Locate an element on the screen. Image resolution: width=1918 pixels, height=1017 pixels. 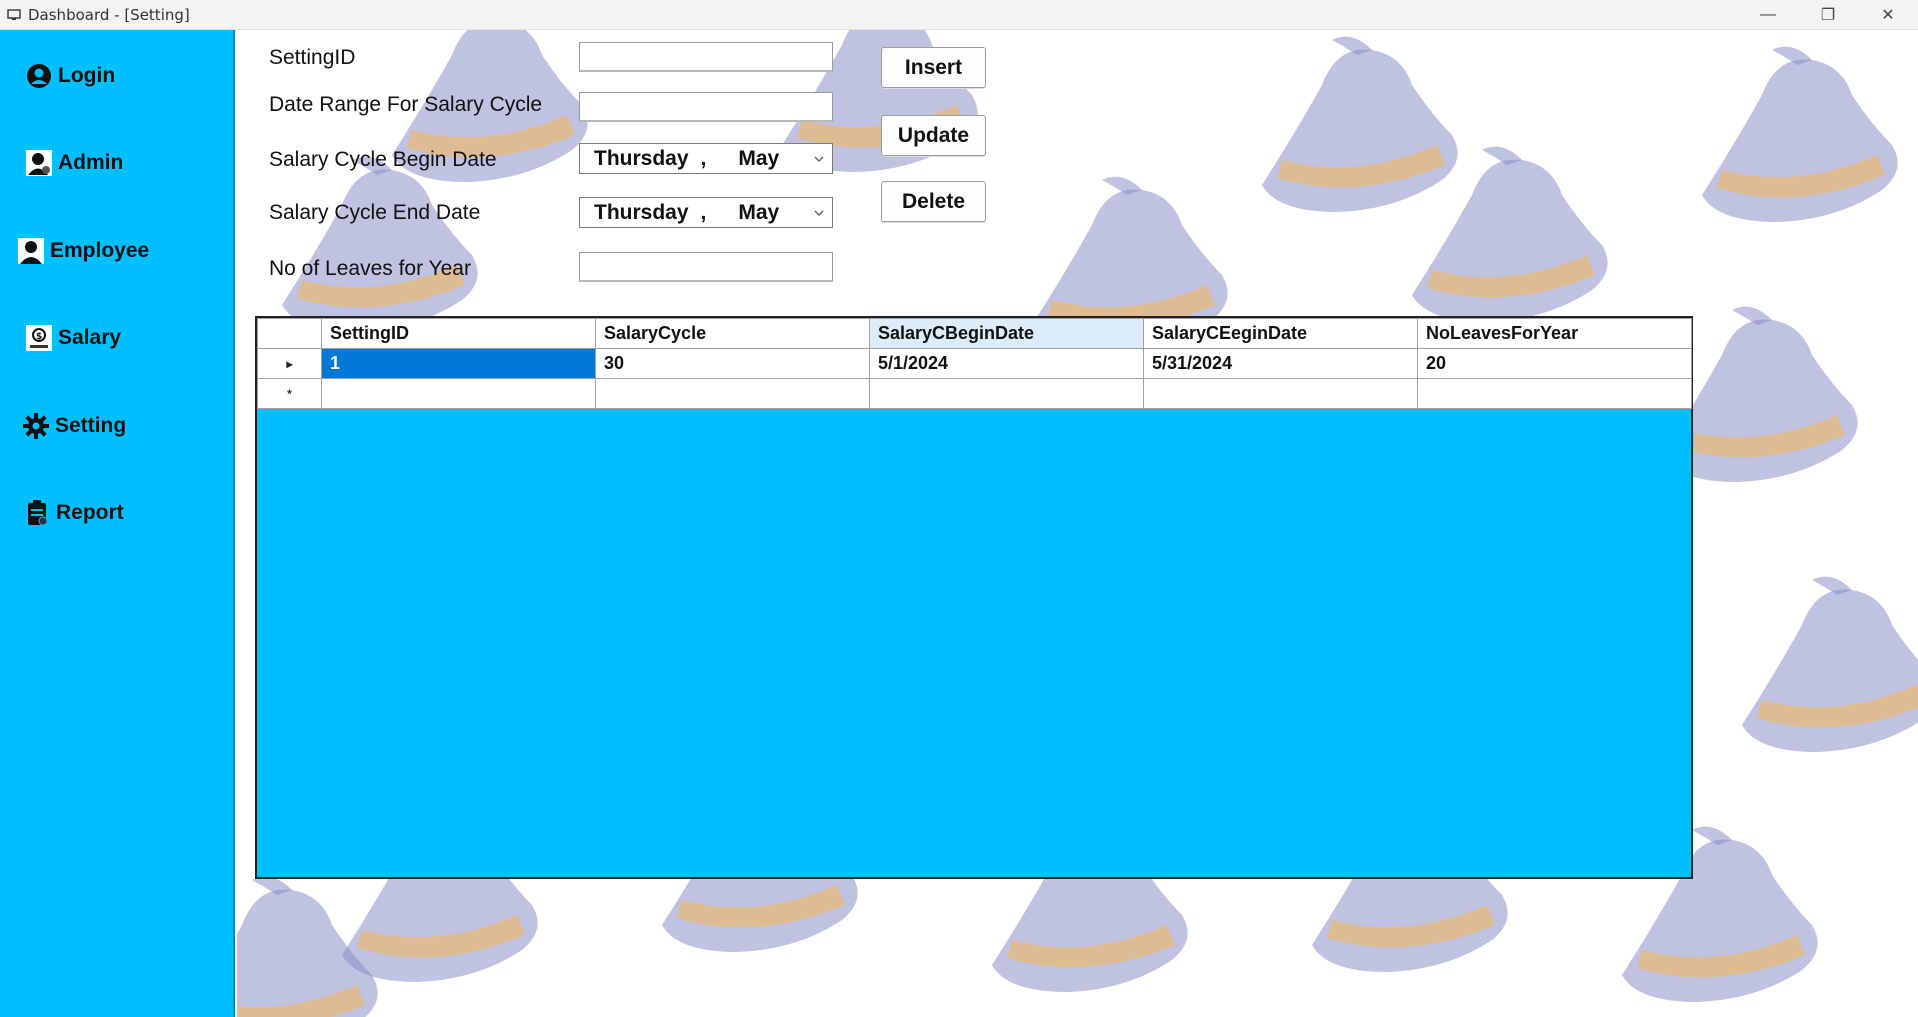
sidebar-item-admin: Admin is located at coordinates (74, 163).